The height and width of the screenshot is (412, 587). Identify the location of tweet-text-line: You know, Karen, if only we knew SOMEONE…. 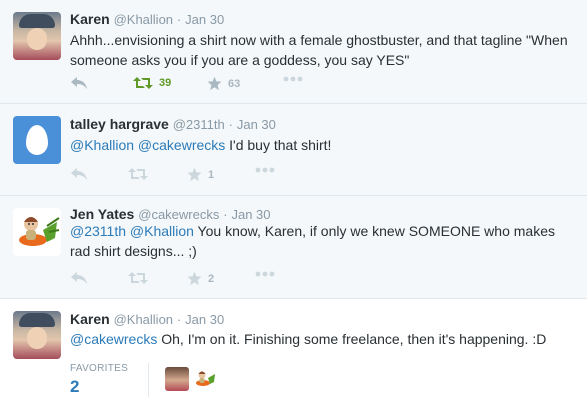
(374, 231).